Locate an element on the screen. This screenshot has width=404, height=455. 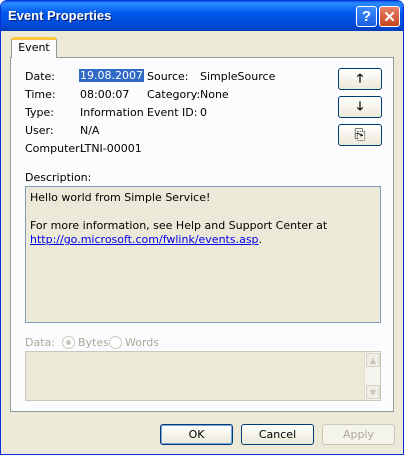
words-radio is located at coordinates (115, 342).